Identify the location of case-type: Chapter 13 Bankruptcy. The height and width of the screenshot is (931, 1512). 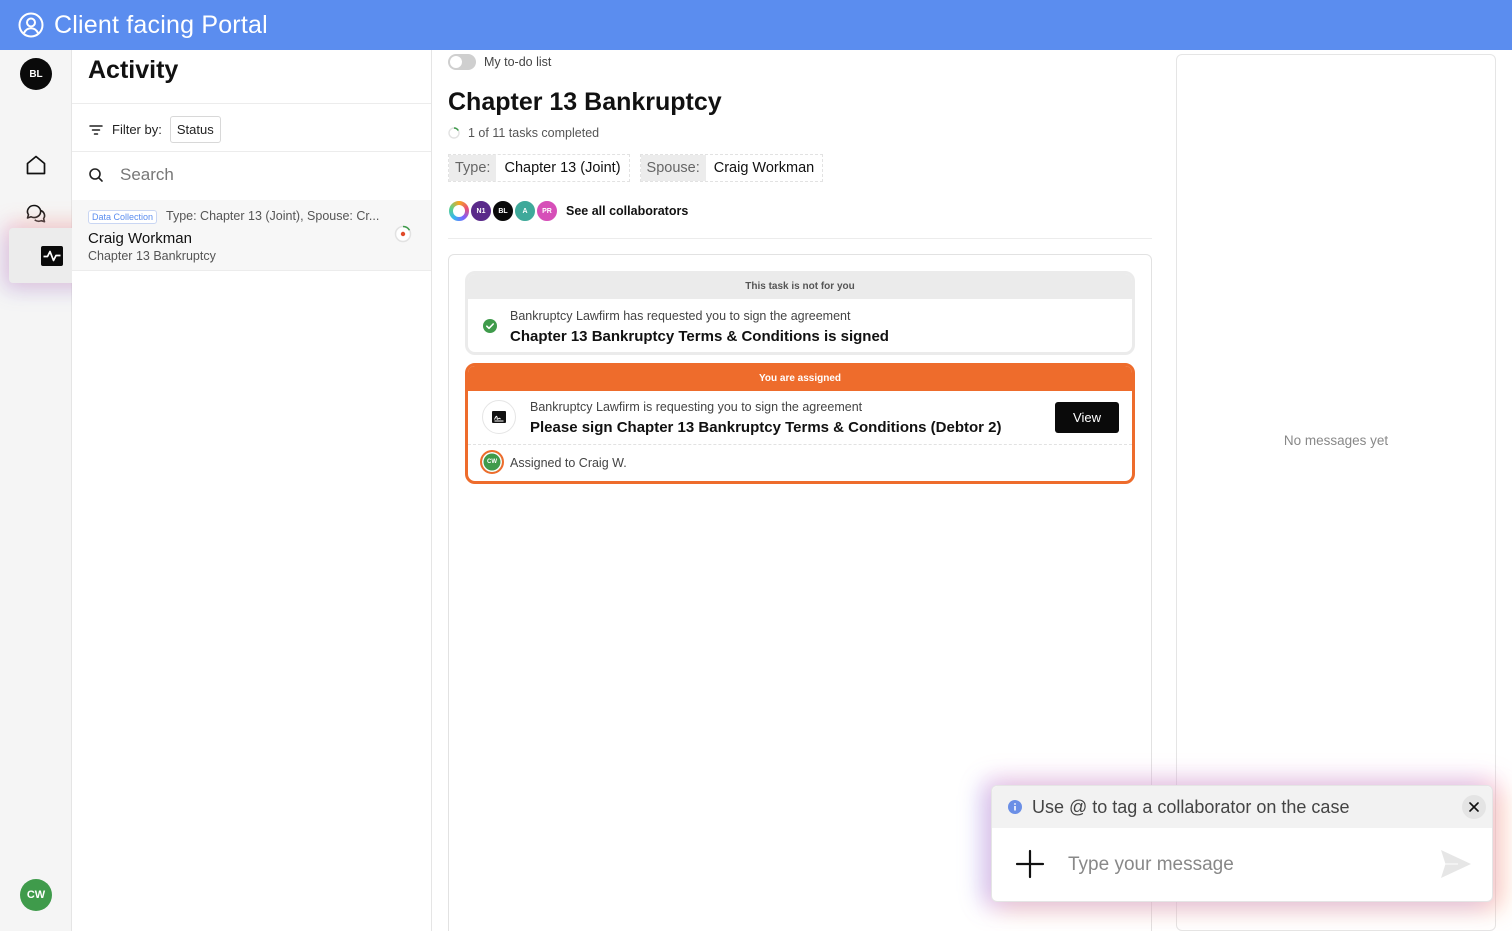
(152, 256).